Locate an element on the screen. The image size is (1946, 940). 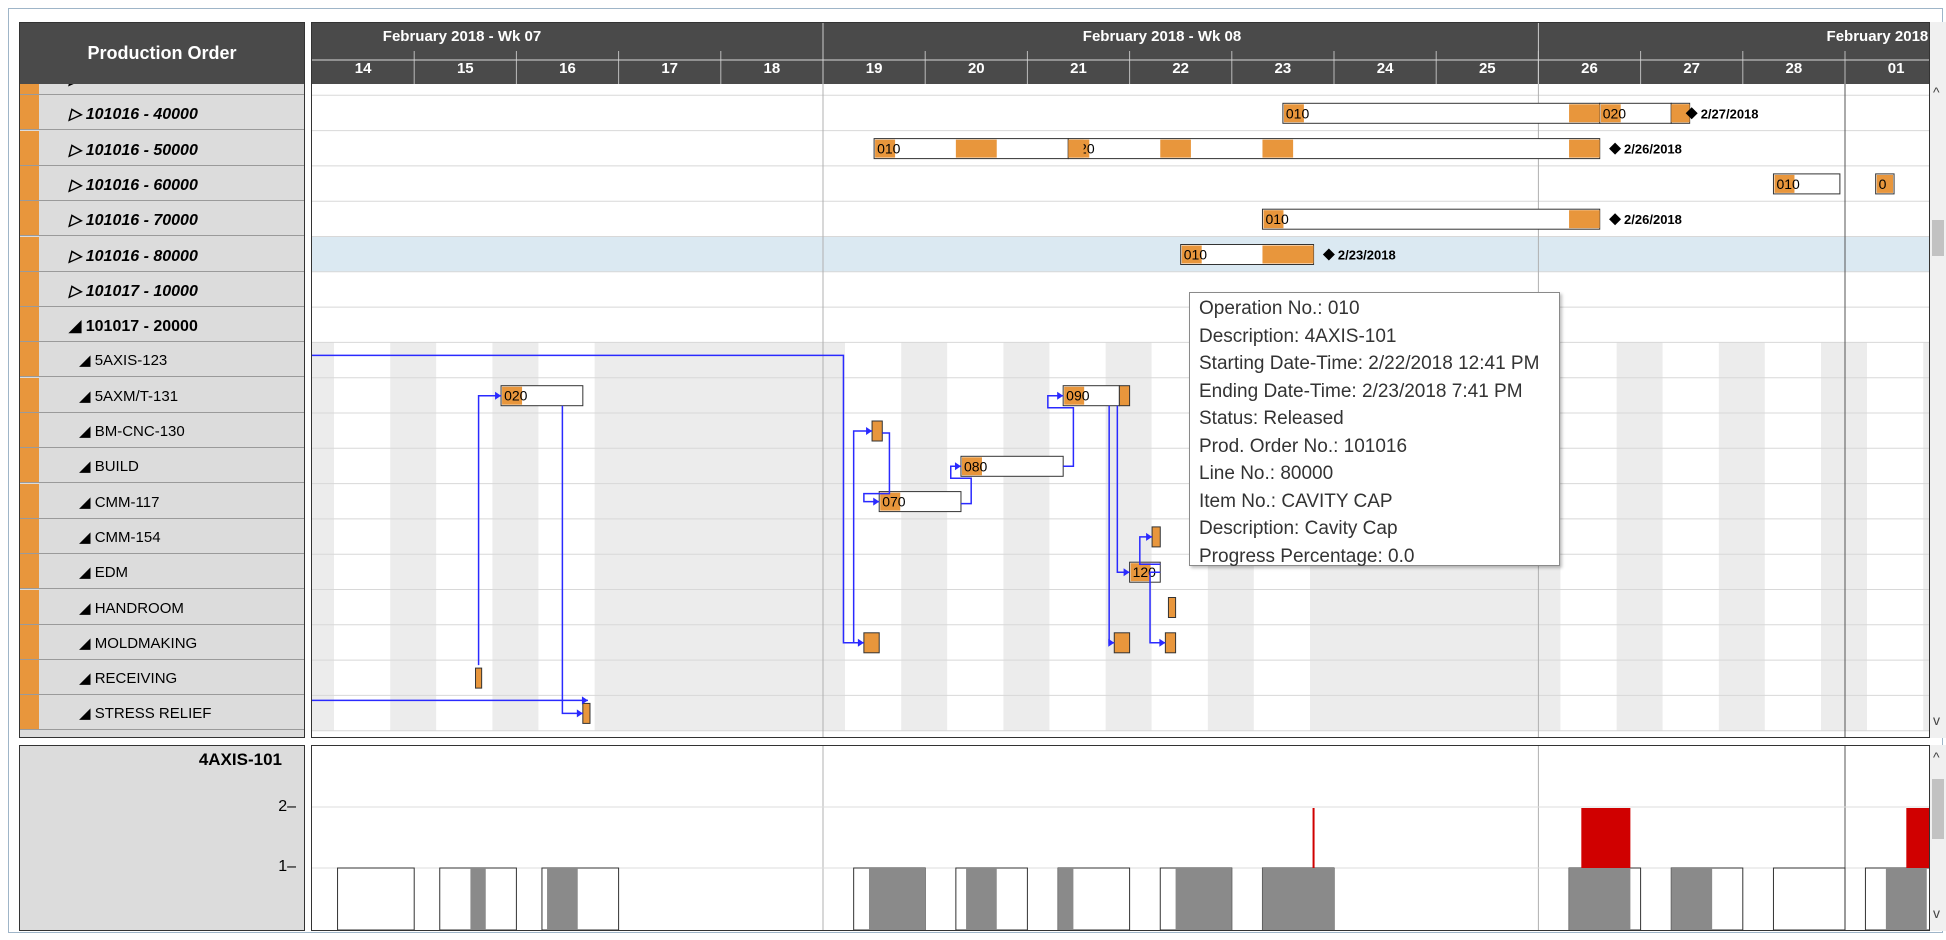
overload-block is located at coordinates (1917, 838).